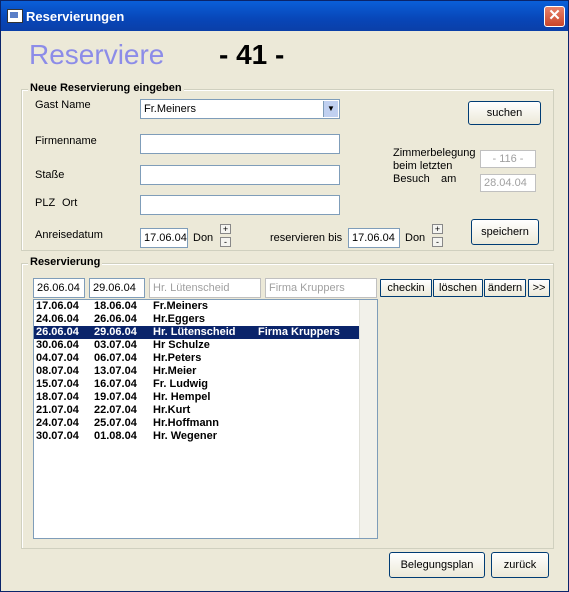  What do you see at coordinates (106, 88) in the screenshot?
I see `new-reservation-legend: Neue Reservierung eingeben` at bounding box center [106, 88].